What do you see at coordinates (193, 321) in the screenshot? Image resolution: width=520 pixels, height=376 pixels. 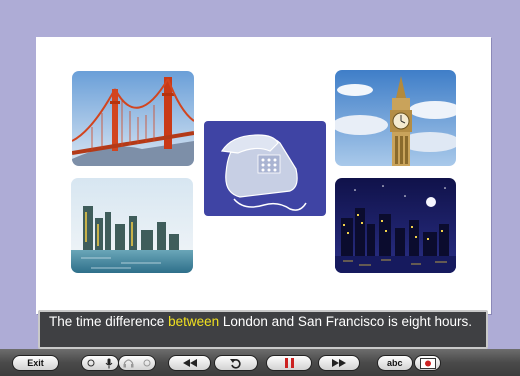 I see `caption-highlight-word: between` at bounding box center [193, 321].